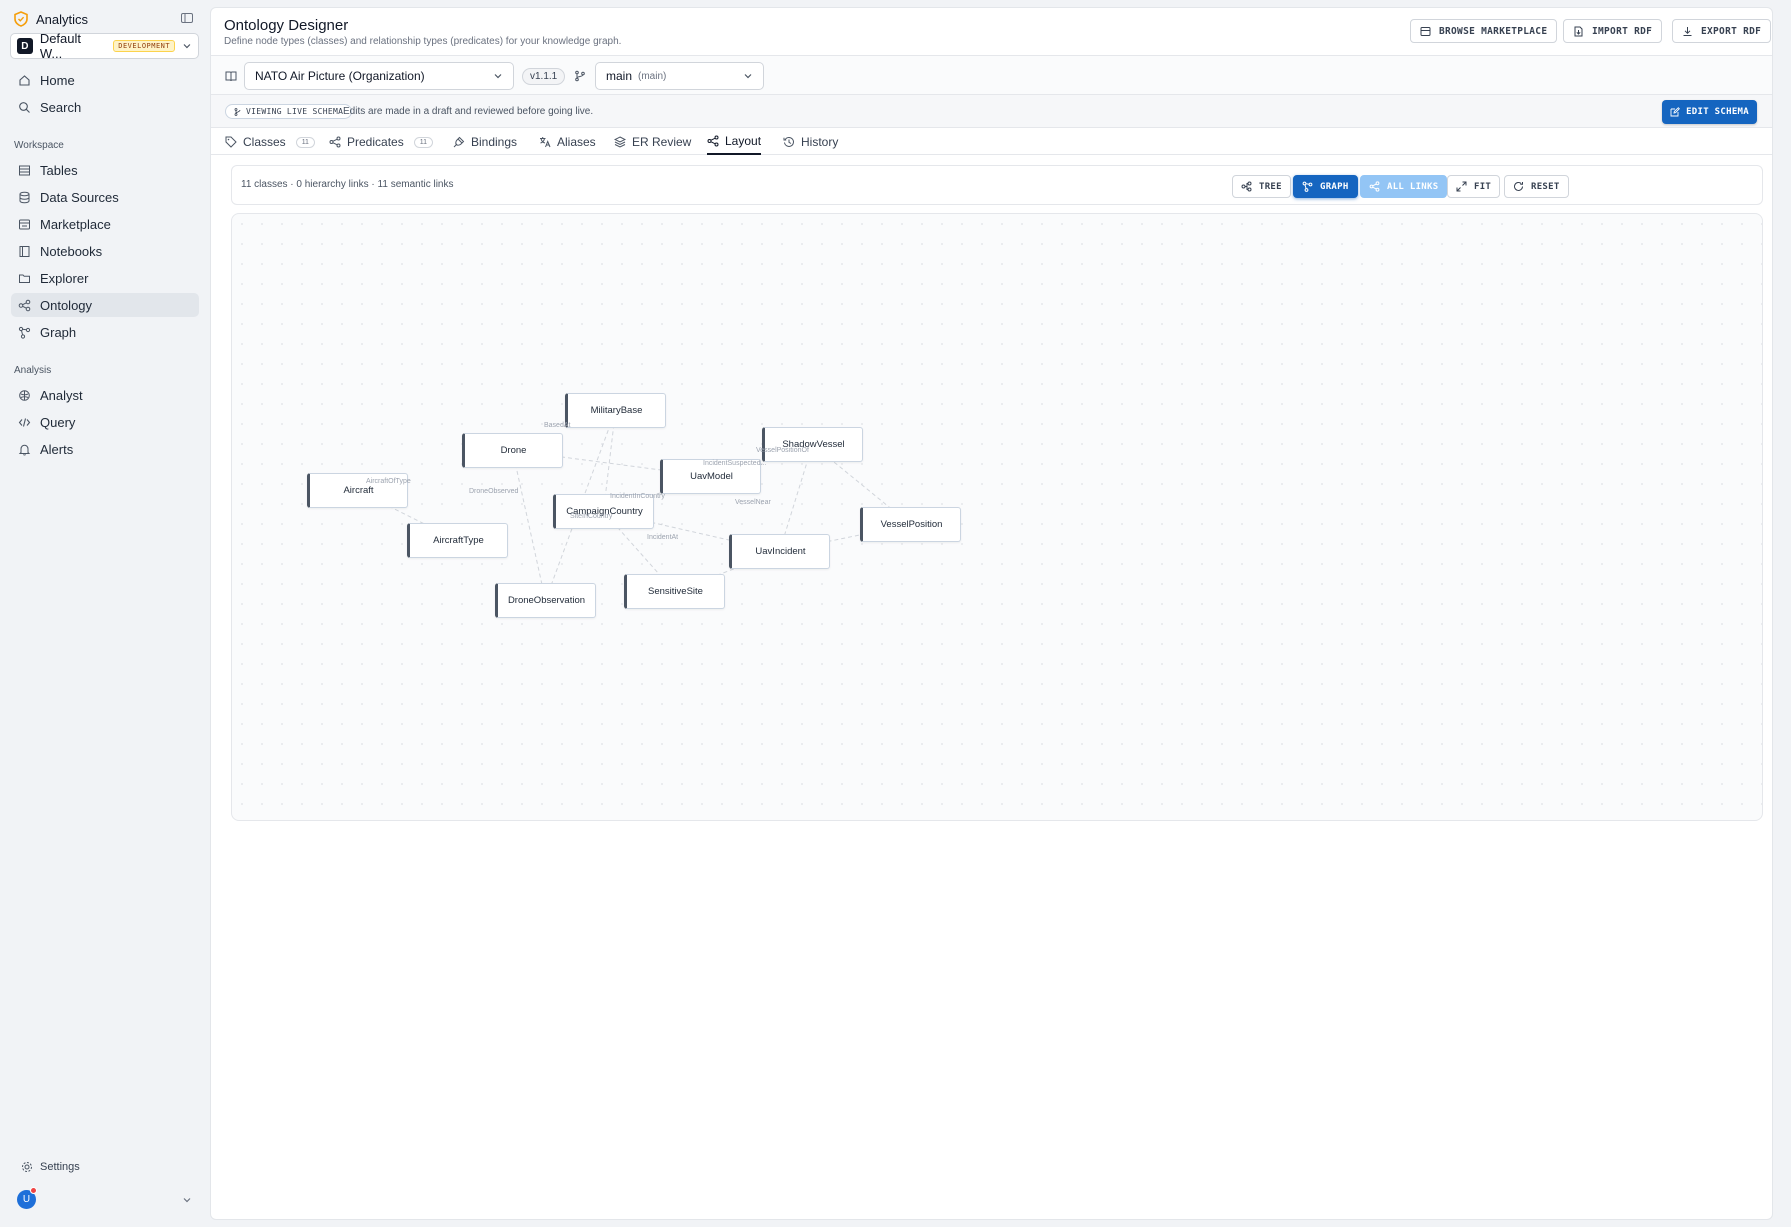  What do you see at coordinates (24, 422) in the screenshot?
I see `code-icon` at bounding box center [24, 422].